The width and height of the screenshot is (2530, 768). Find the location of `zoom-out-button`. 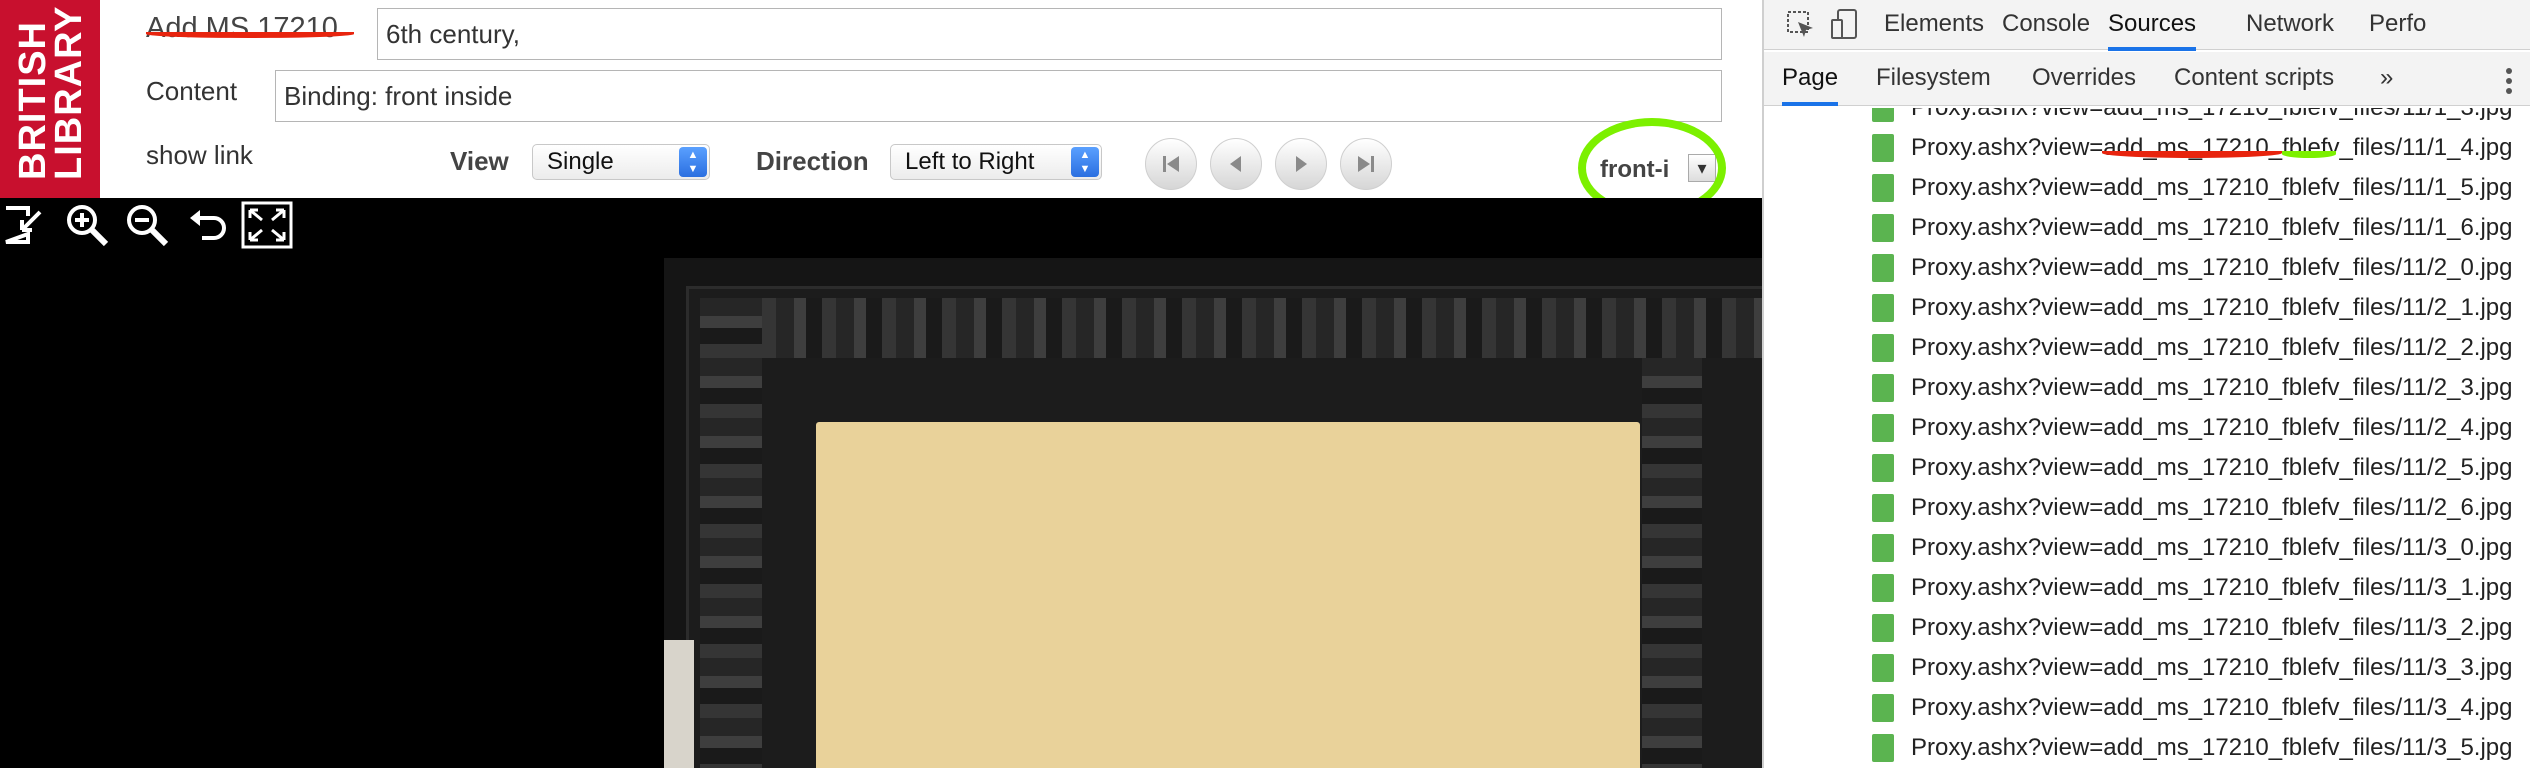

zoom-out-button is located at coordinates (147, 225).